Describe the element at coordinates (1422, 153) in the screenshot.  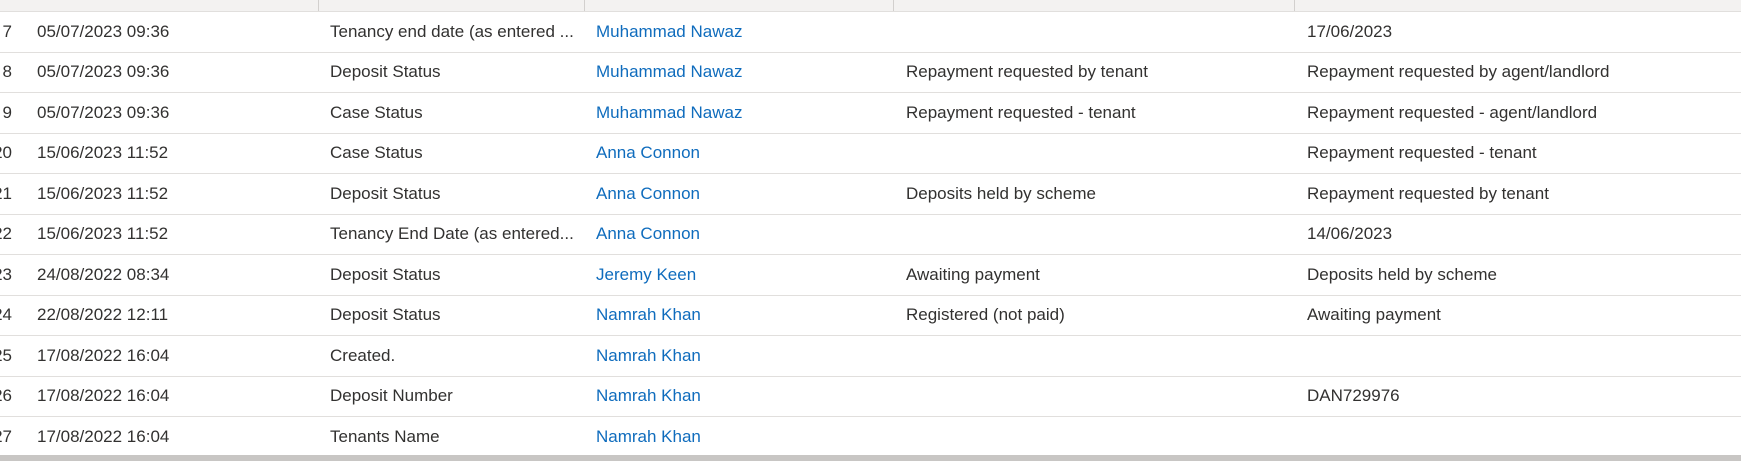
I see `new-value-cell: Repayment requested - tenant` at that location.